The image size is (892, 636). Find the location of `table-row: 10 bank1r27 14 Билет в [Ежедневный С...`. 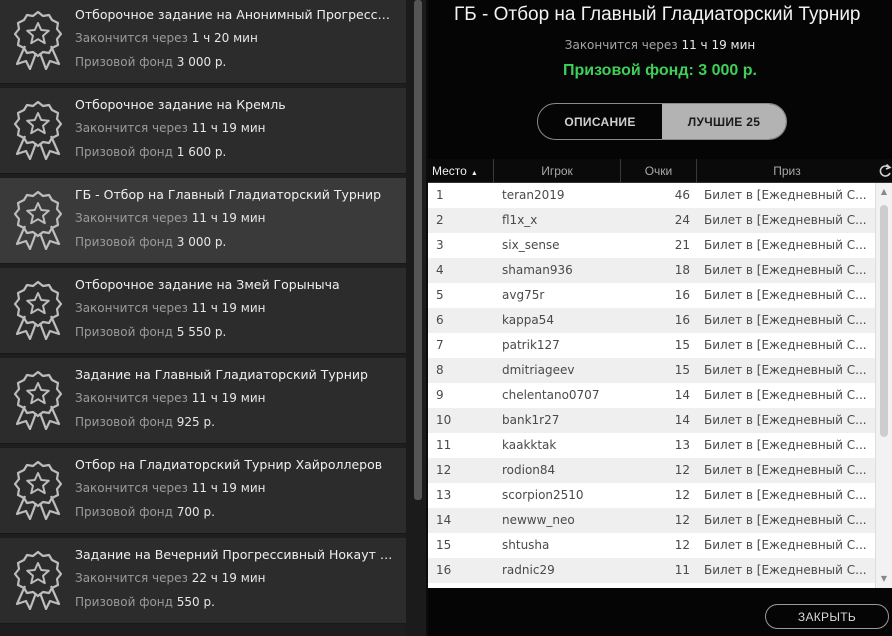

table-row: 10 bank1r27 14 Билет в [Ежедневный С... is located at coordinates (651, 420).